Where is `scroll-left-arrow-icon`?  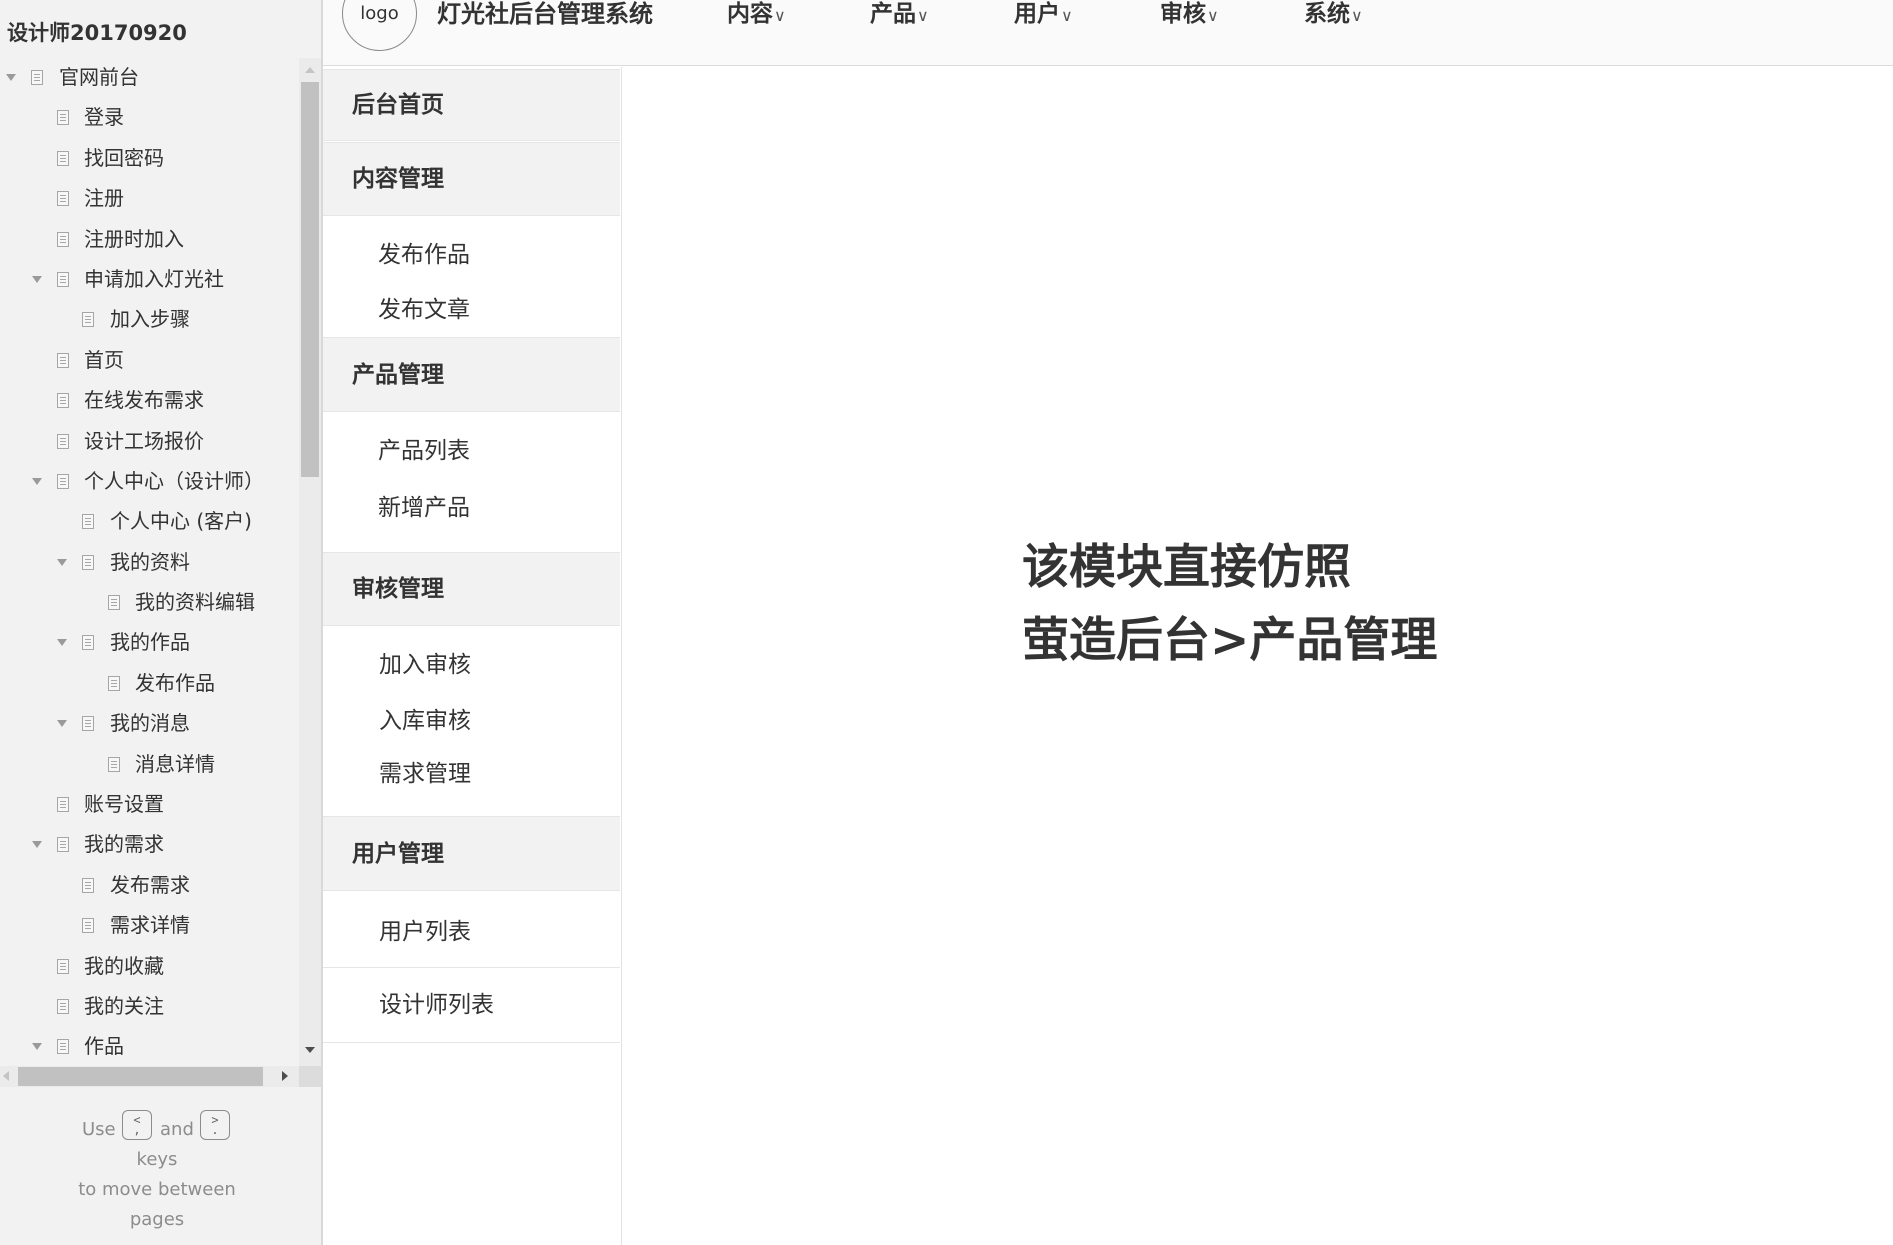
scroll-left-arrow-icon is located at coordinates (6, 1076).